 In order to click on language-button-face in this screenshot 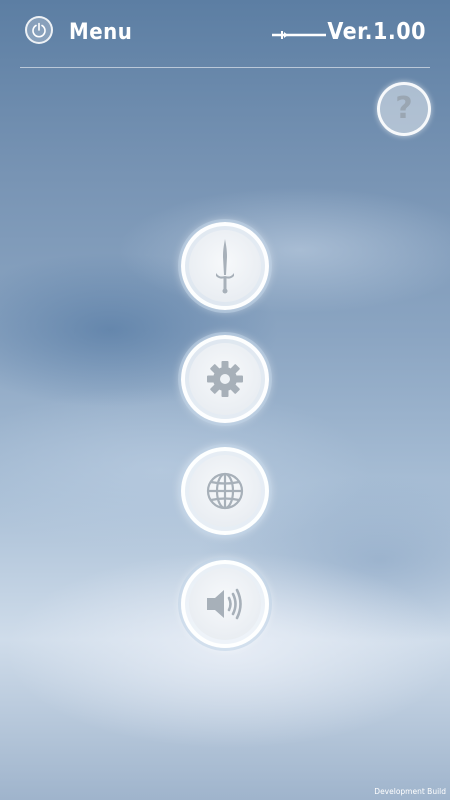, I will do `click(225, 491)`.